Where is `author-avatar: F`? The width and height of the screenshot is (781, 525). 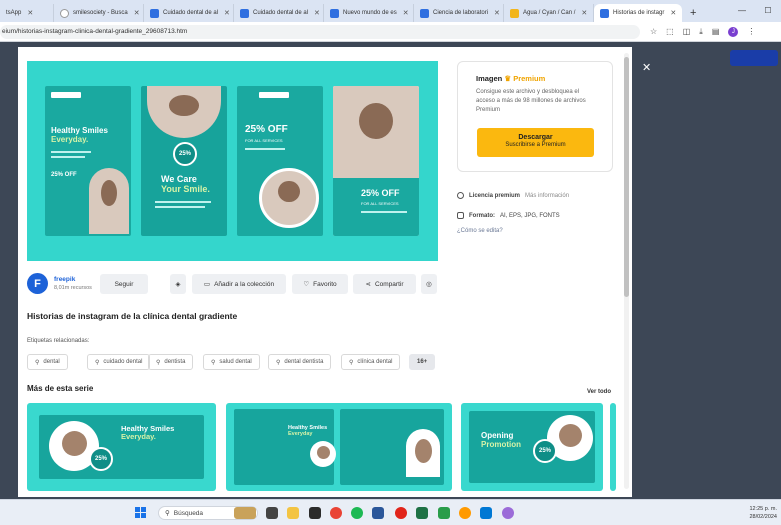
author-avatar: F is located at coordinates (37, 283).